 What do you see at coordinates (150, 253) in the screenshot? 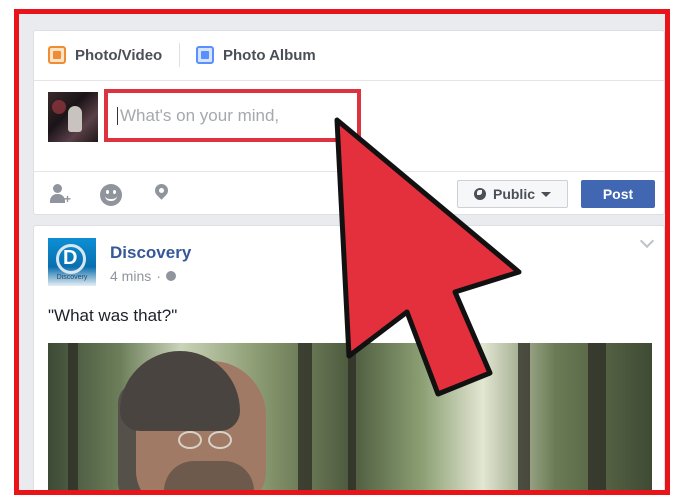
I see `page-name-link: Discovery` at bounding box center [150, 253].